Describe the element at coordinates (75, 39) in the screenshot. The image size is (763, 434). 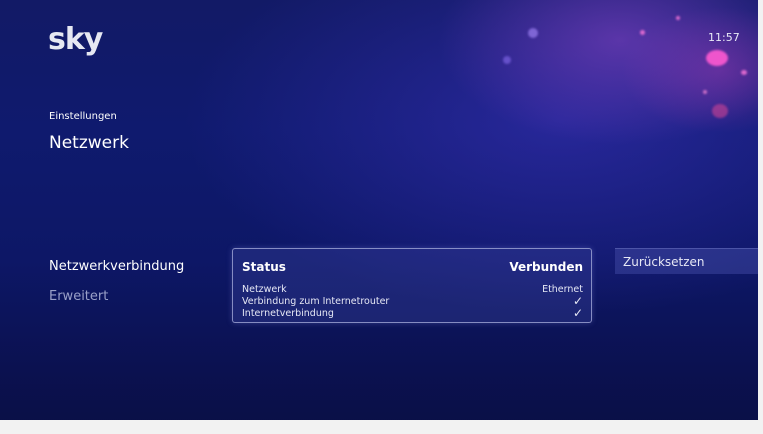
I see `sky-logo: sky` at that location.